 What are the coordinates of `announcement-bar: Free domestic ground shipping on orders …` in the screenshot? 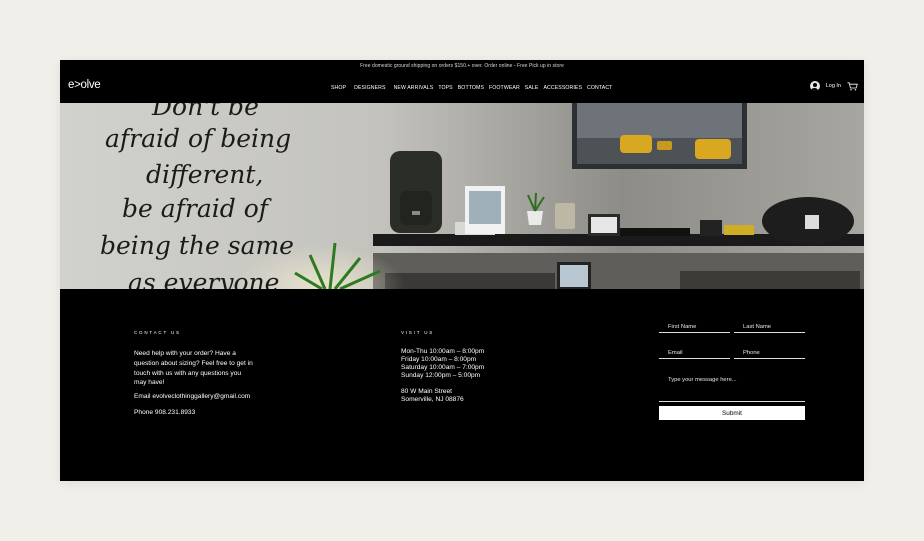 It's located at (462, 66).